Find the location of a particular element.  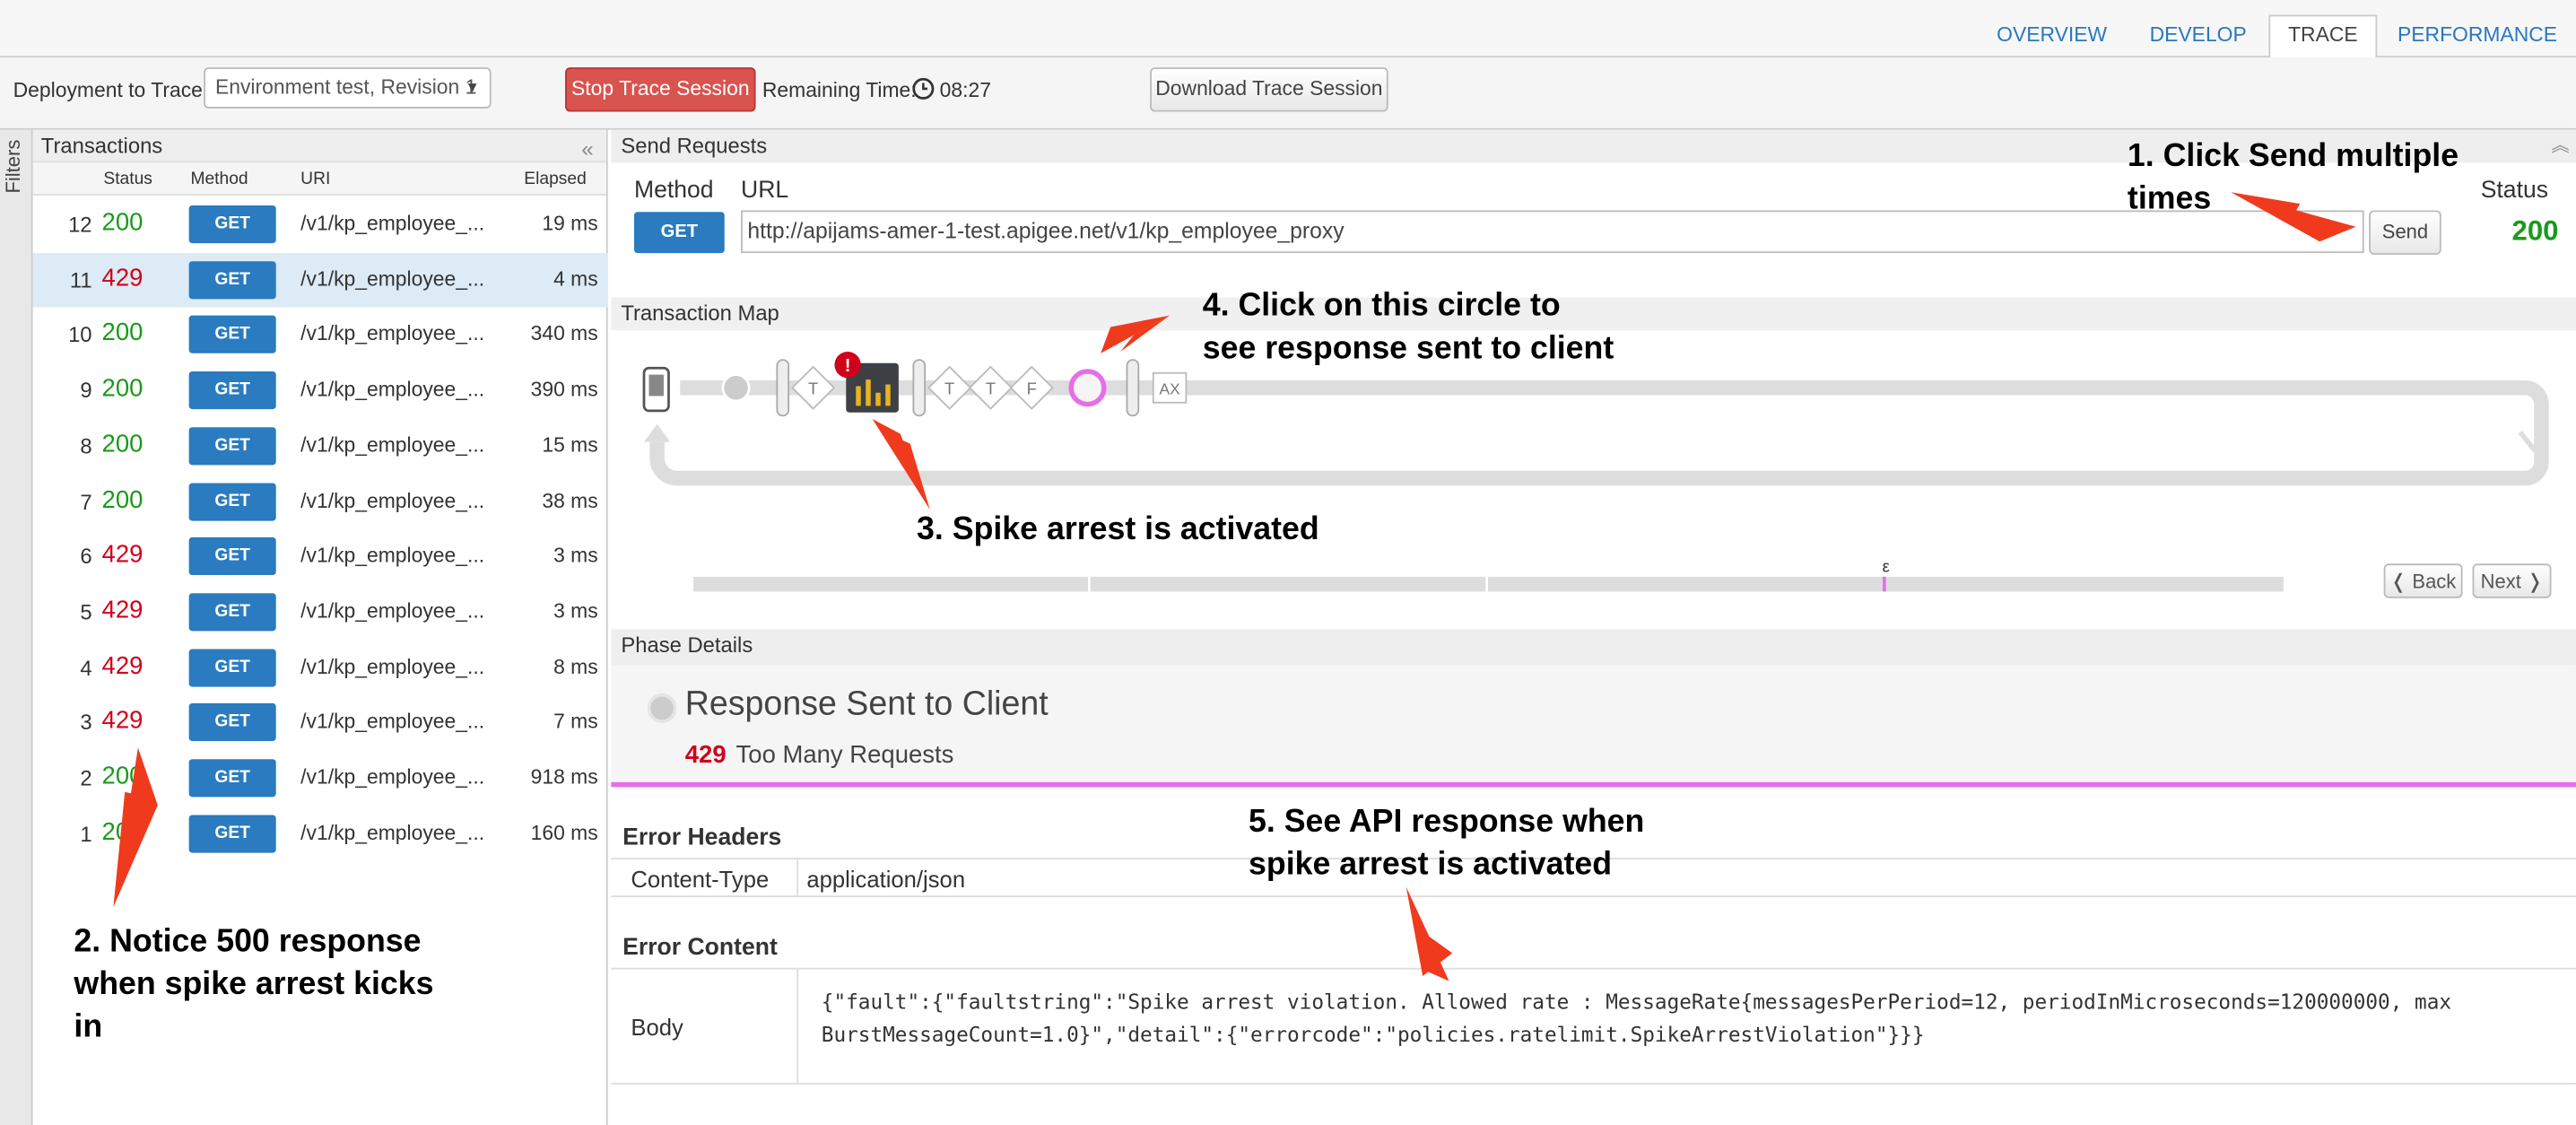

transaction-row: 11 429 GET/v1/kp_employee_... 4 ms is located at coordinates (320, 280).